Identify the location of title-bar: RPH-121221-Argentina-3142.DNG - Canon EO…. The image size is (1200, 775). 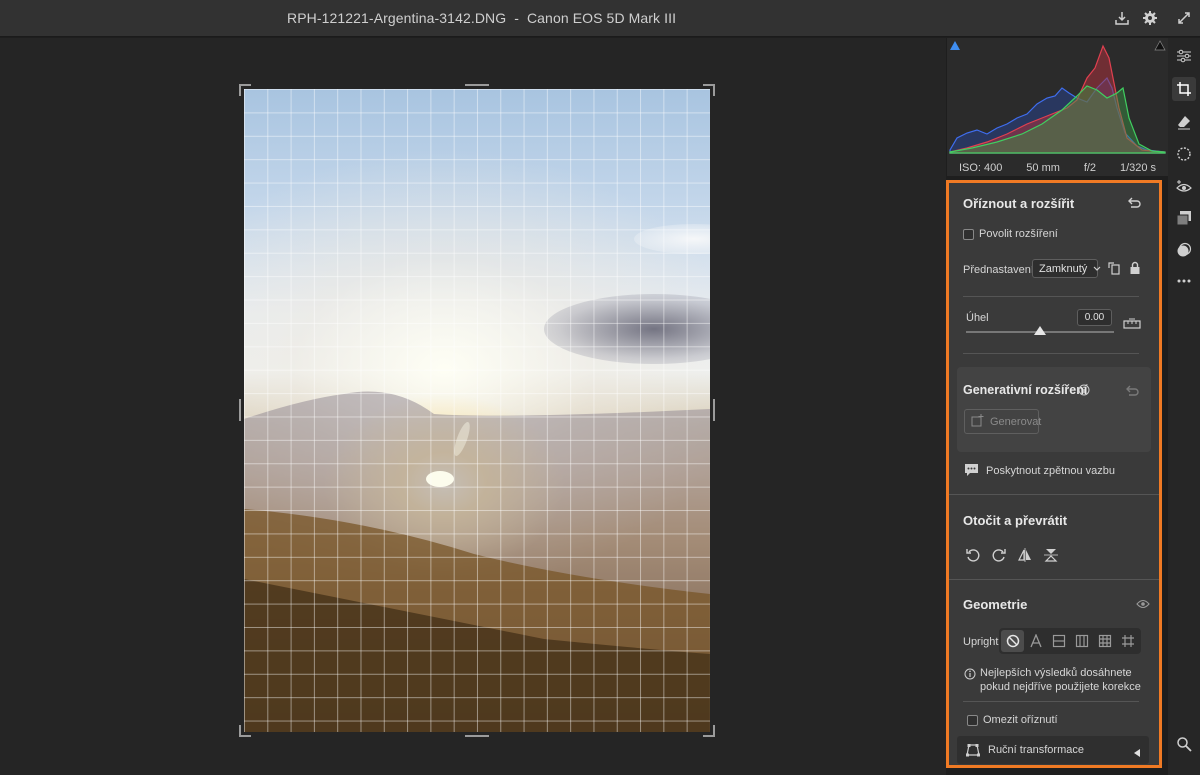
(600, 18).